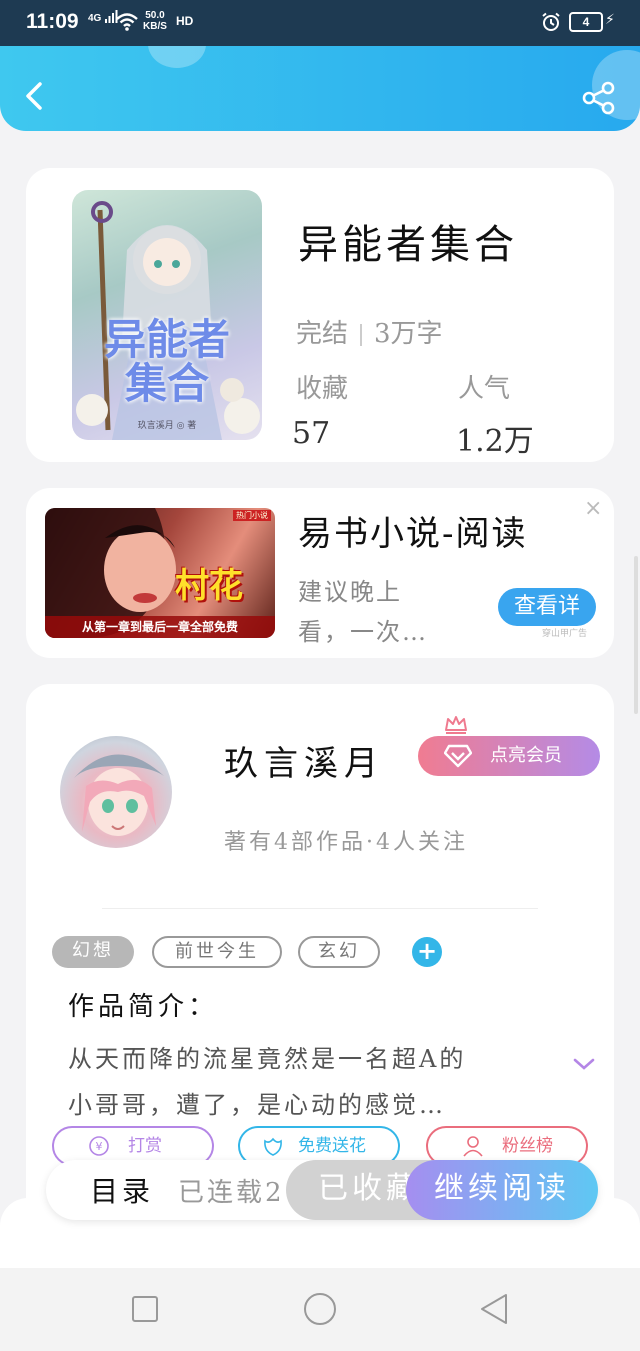  I want to click on recent-apps-icon, so click(145, 1309).